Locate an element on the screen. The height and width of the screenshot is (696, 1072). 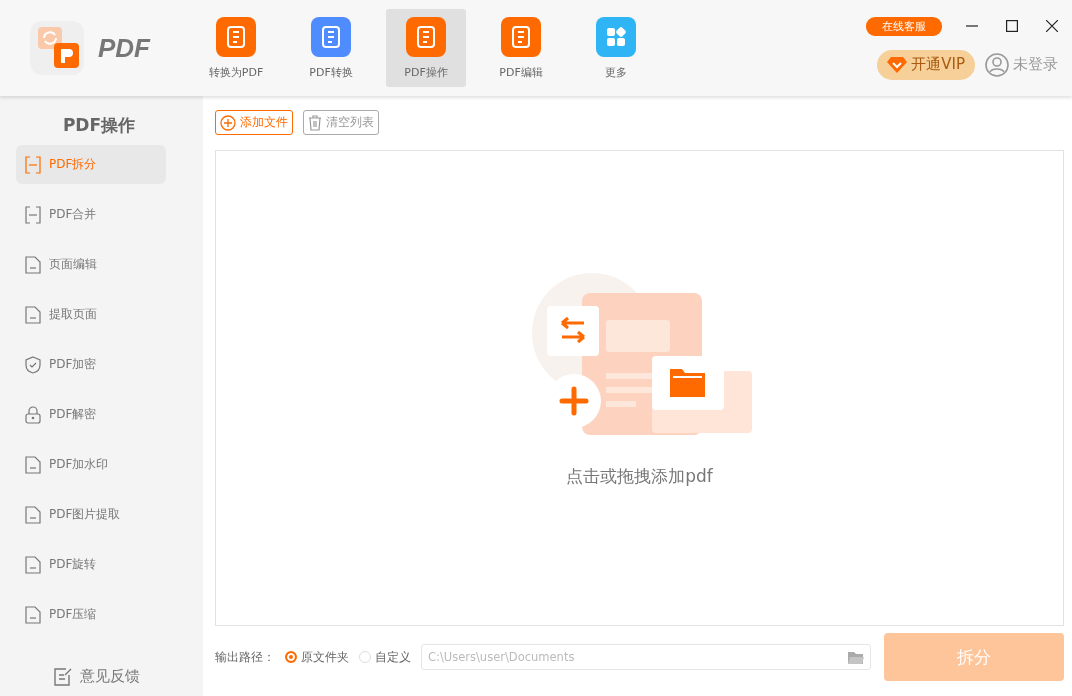
vip-button: 开通VIP is located at coordinates (926, 64).